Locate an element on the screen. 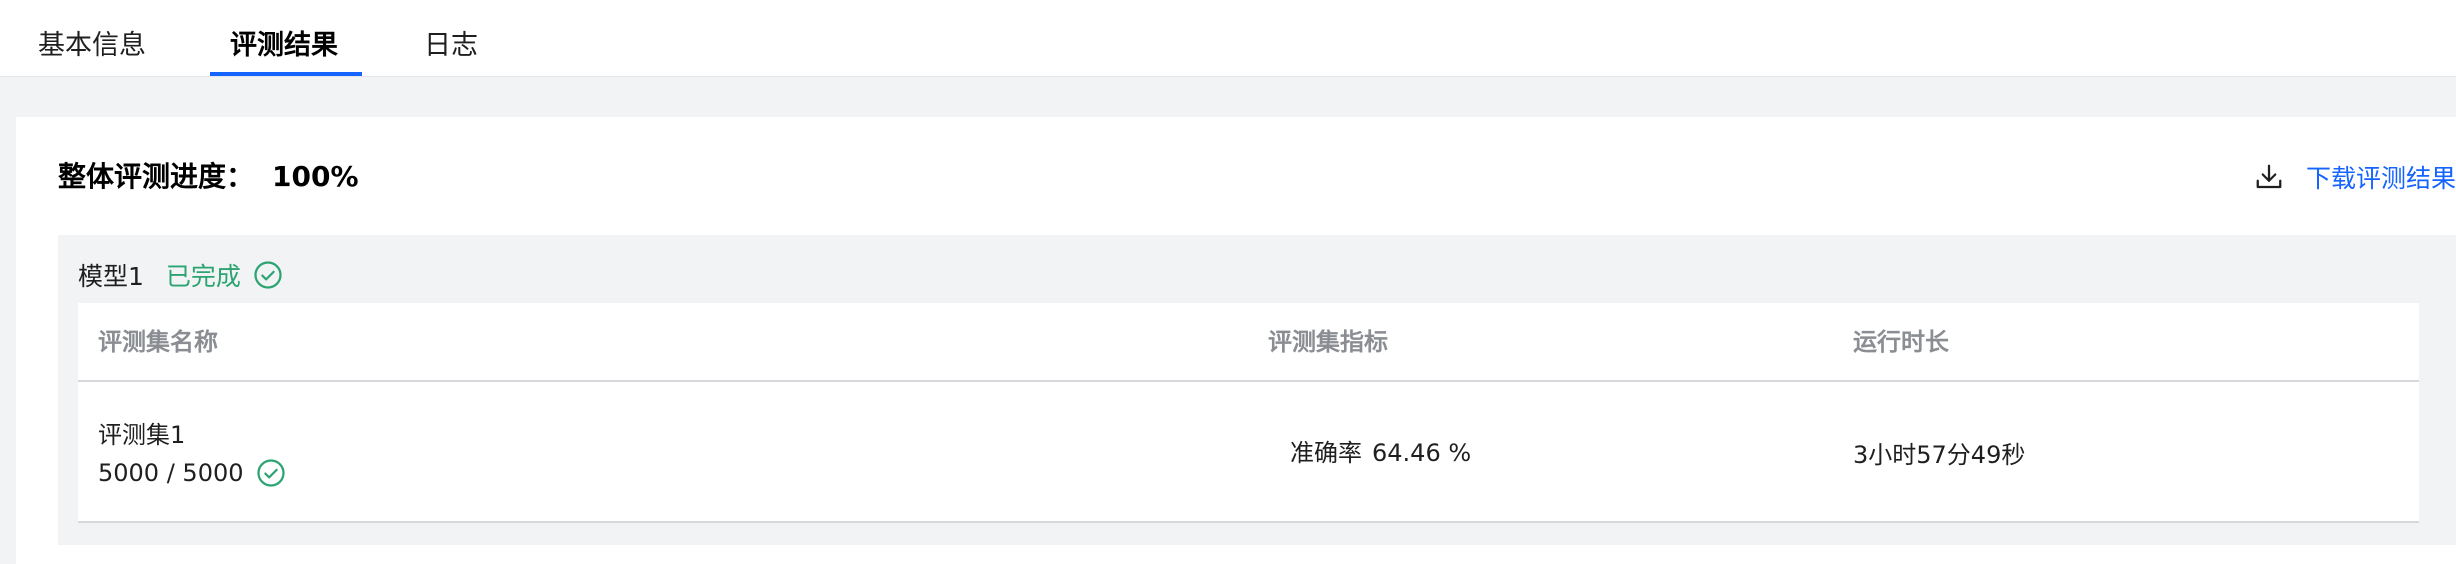  tab-eval-results: 评测结果 is located at coordinates (284, 46).